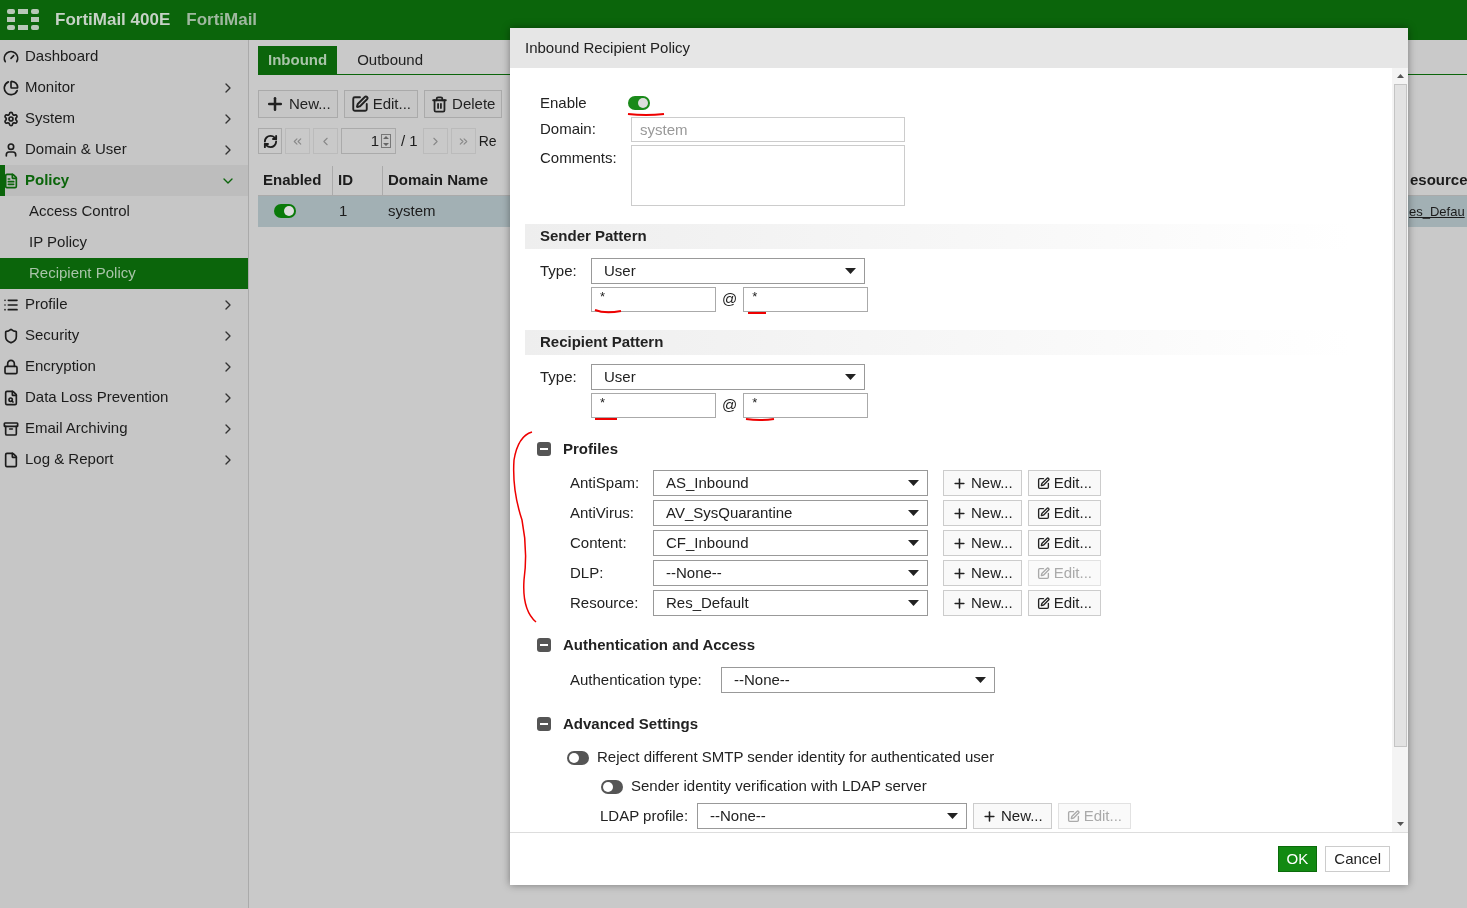  I want to click on sidebar-item: Policy, so click(124, 180).